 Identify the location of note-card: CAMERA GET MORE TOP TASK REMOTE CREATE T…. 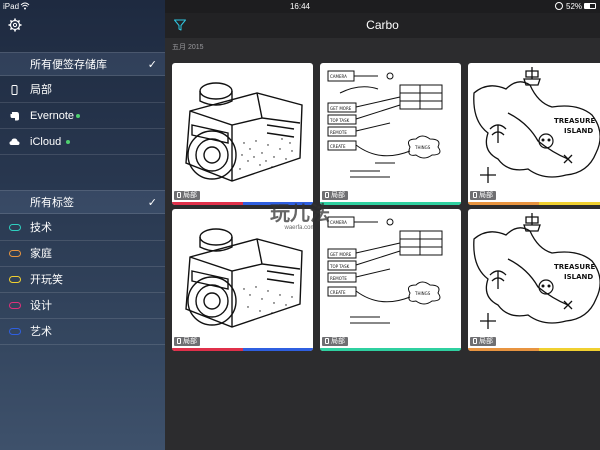
(390, 134).